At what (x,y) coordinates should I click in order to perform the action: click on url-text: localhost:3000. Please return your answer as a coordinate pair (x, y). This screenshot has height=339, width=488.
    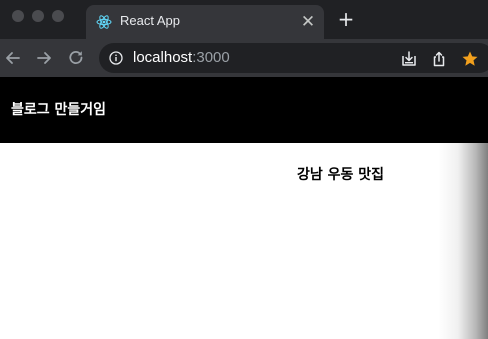
    Looking at the image, I should click on (181, 57).